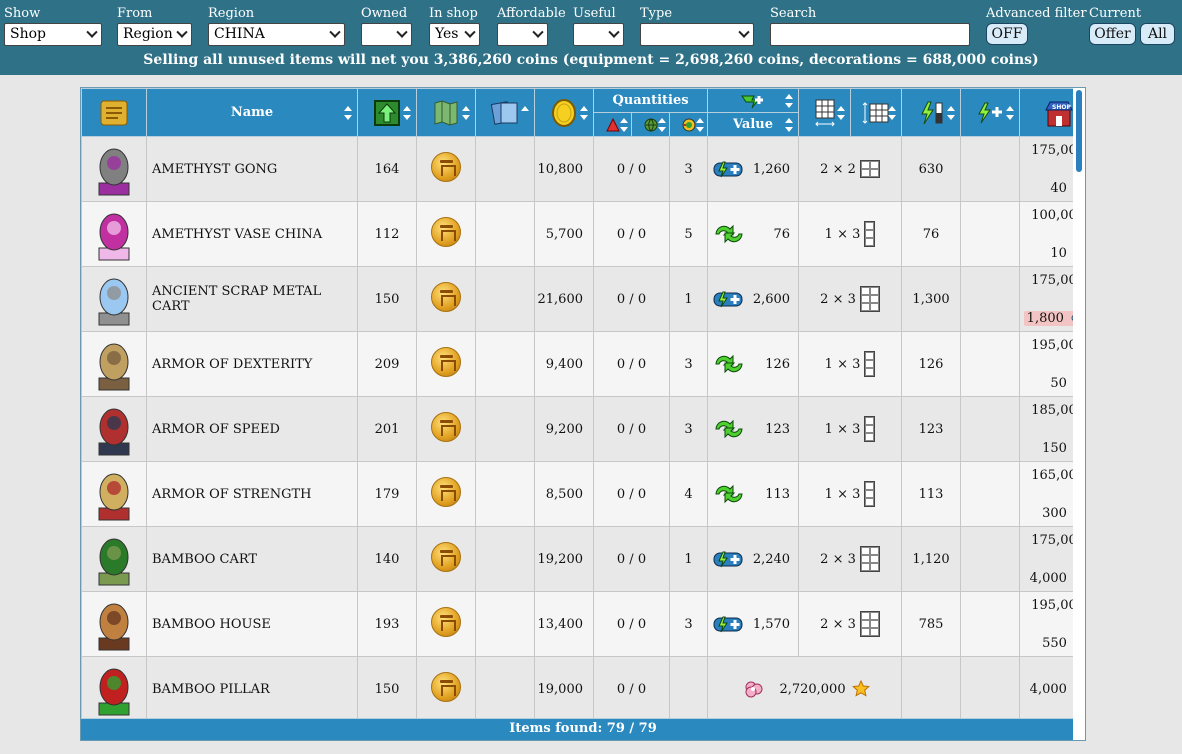 Image resolution: width=1182 pixels, height=754 pixels. I want to click on size-text: 2 × 3, so click(838, 559).